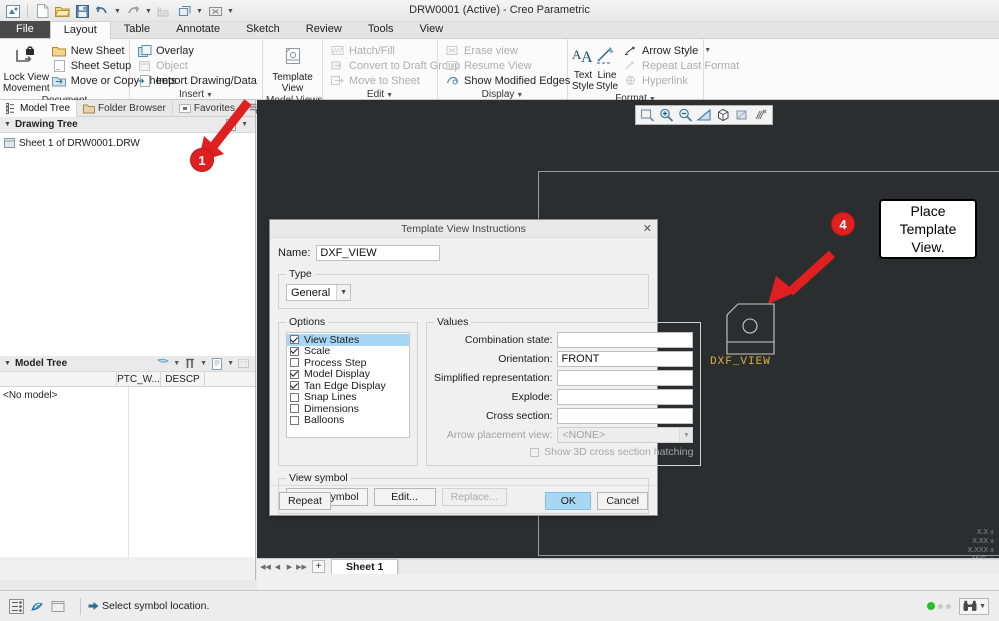 Image resolution: width=999 pixels, height=621 pixels. I want to click on import-drawing-data-button: Import Drawing/Data, so click(198, 80).